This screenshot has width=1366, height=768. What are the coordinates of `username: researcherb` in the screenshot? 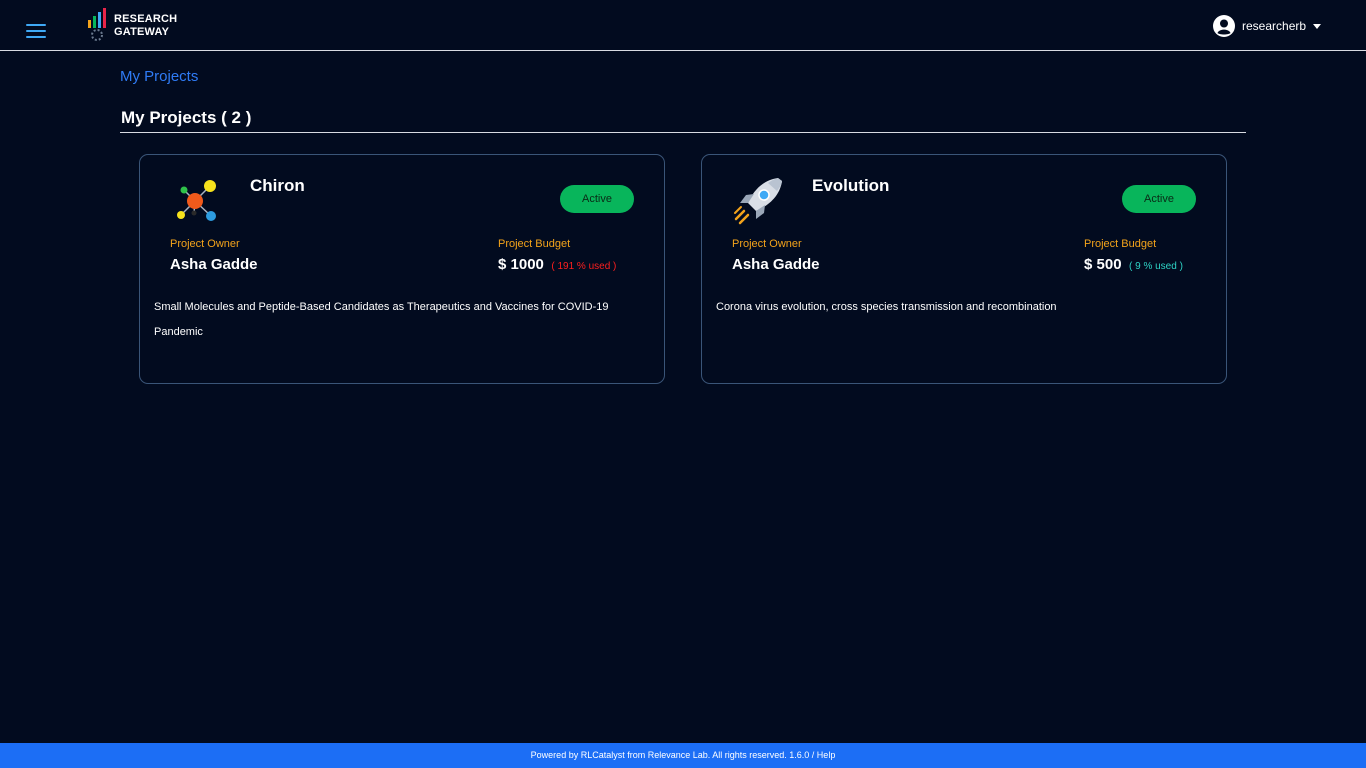 It's located at (1274, 26).